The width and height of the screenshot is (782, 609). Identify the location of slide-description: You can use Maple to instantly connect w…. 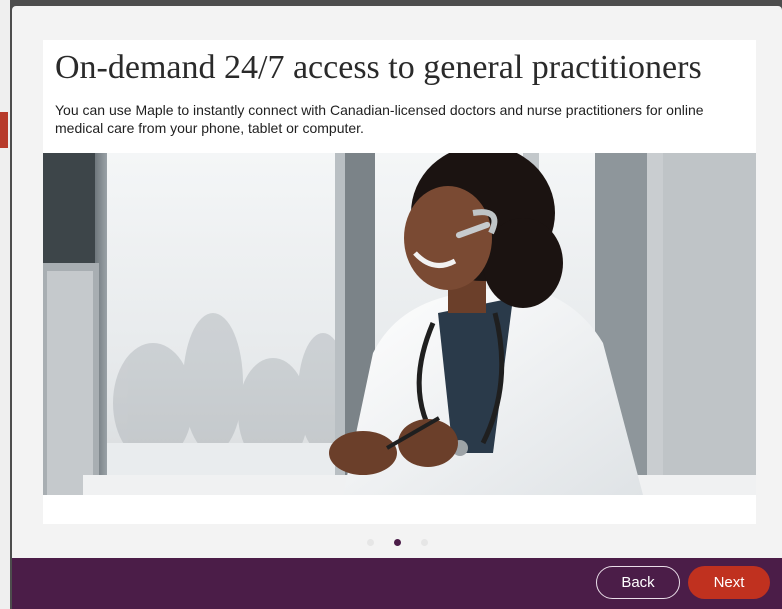
(379, 119).